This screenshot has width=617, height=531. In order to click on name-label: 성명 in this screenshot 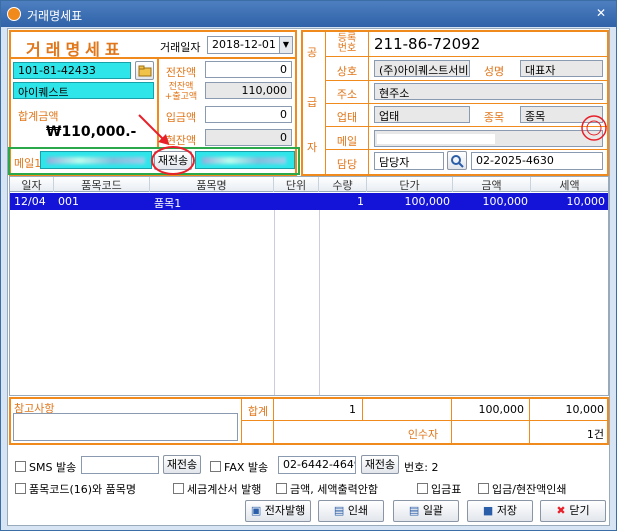, I will do `click(494, 71)`.